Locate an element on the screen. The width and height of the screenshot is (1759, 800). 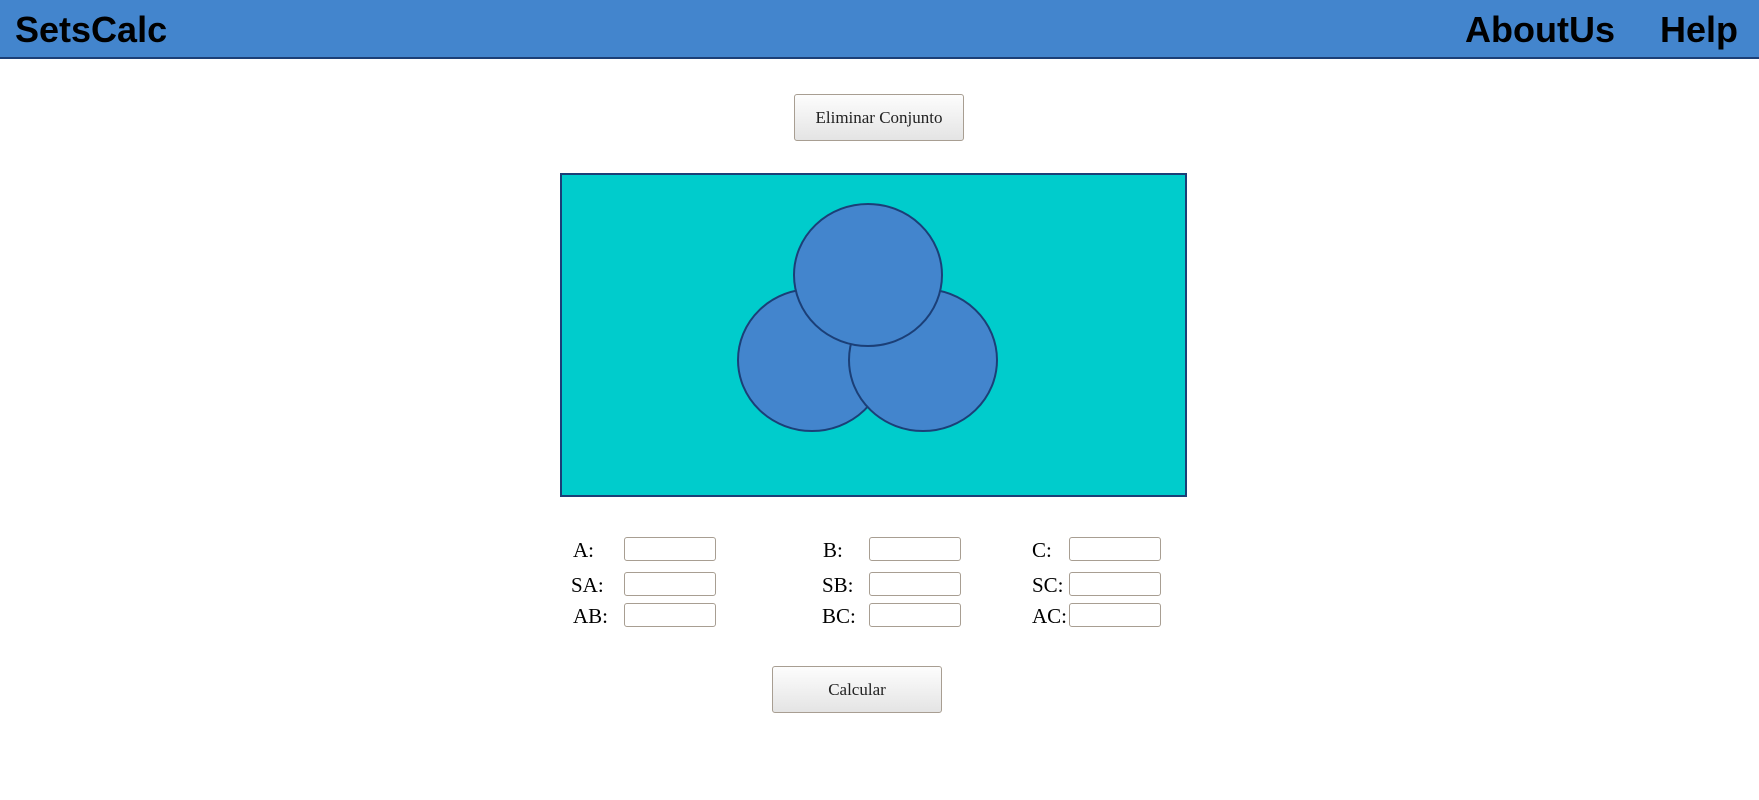
label-sa: SA: is located at coordinates (587, 585).